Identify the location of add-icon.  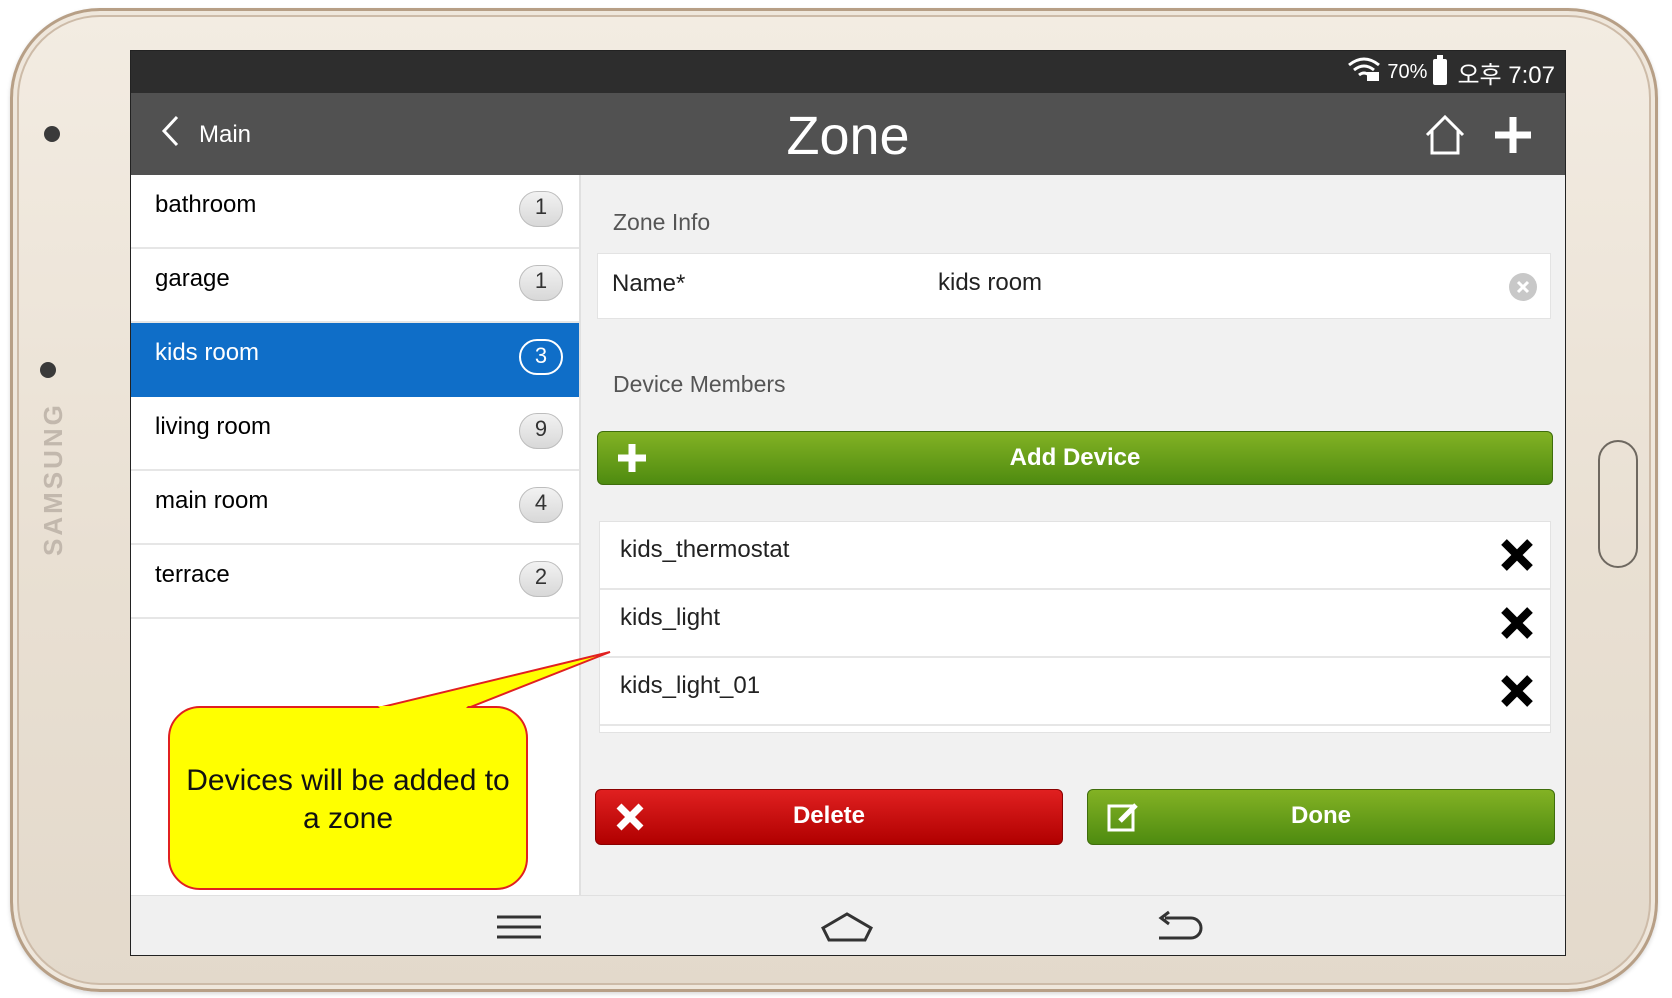
(1513, 135).